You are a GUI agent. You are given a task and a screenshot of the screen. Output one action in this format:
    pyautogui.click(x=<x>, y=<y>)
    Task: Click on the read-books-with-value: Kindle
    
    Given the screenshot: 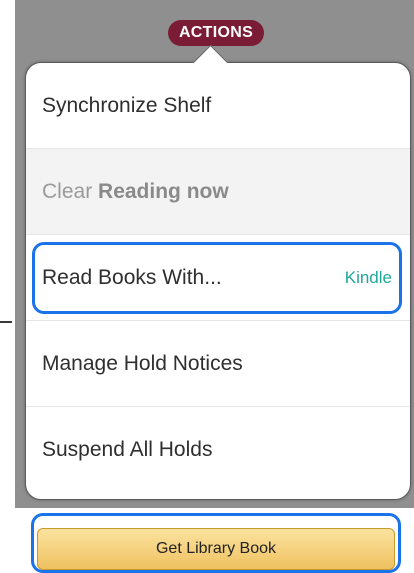 What is the action you would take?
    pyautogui.click(x=368, y=277)
    